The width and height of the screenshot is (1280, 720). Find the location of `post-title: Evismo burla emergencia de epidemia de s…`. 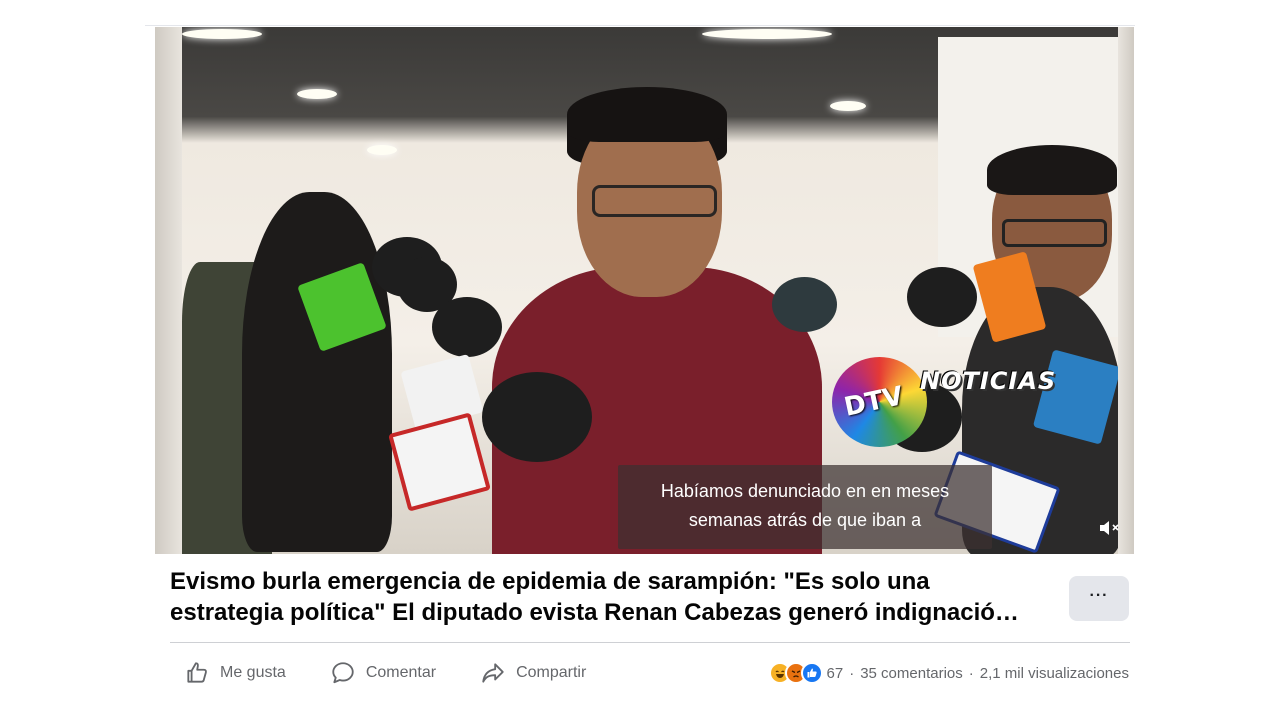

post-title: Evismo burla emergencia de epidemia de s… is located at coordinates (610, 597).